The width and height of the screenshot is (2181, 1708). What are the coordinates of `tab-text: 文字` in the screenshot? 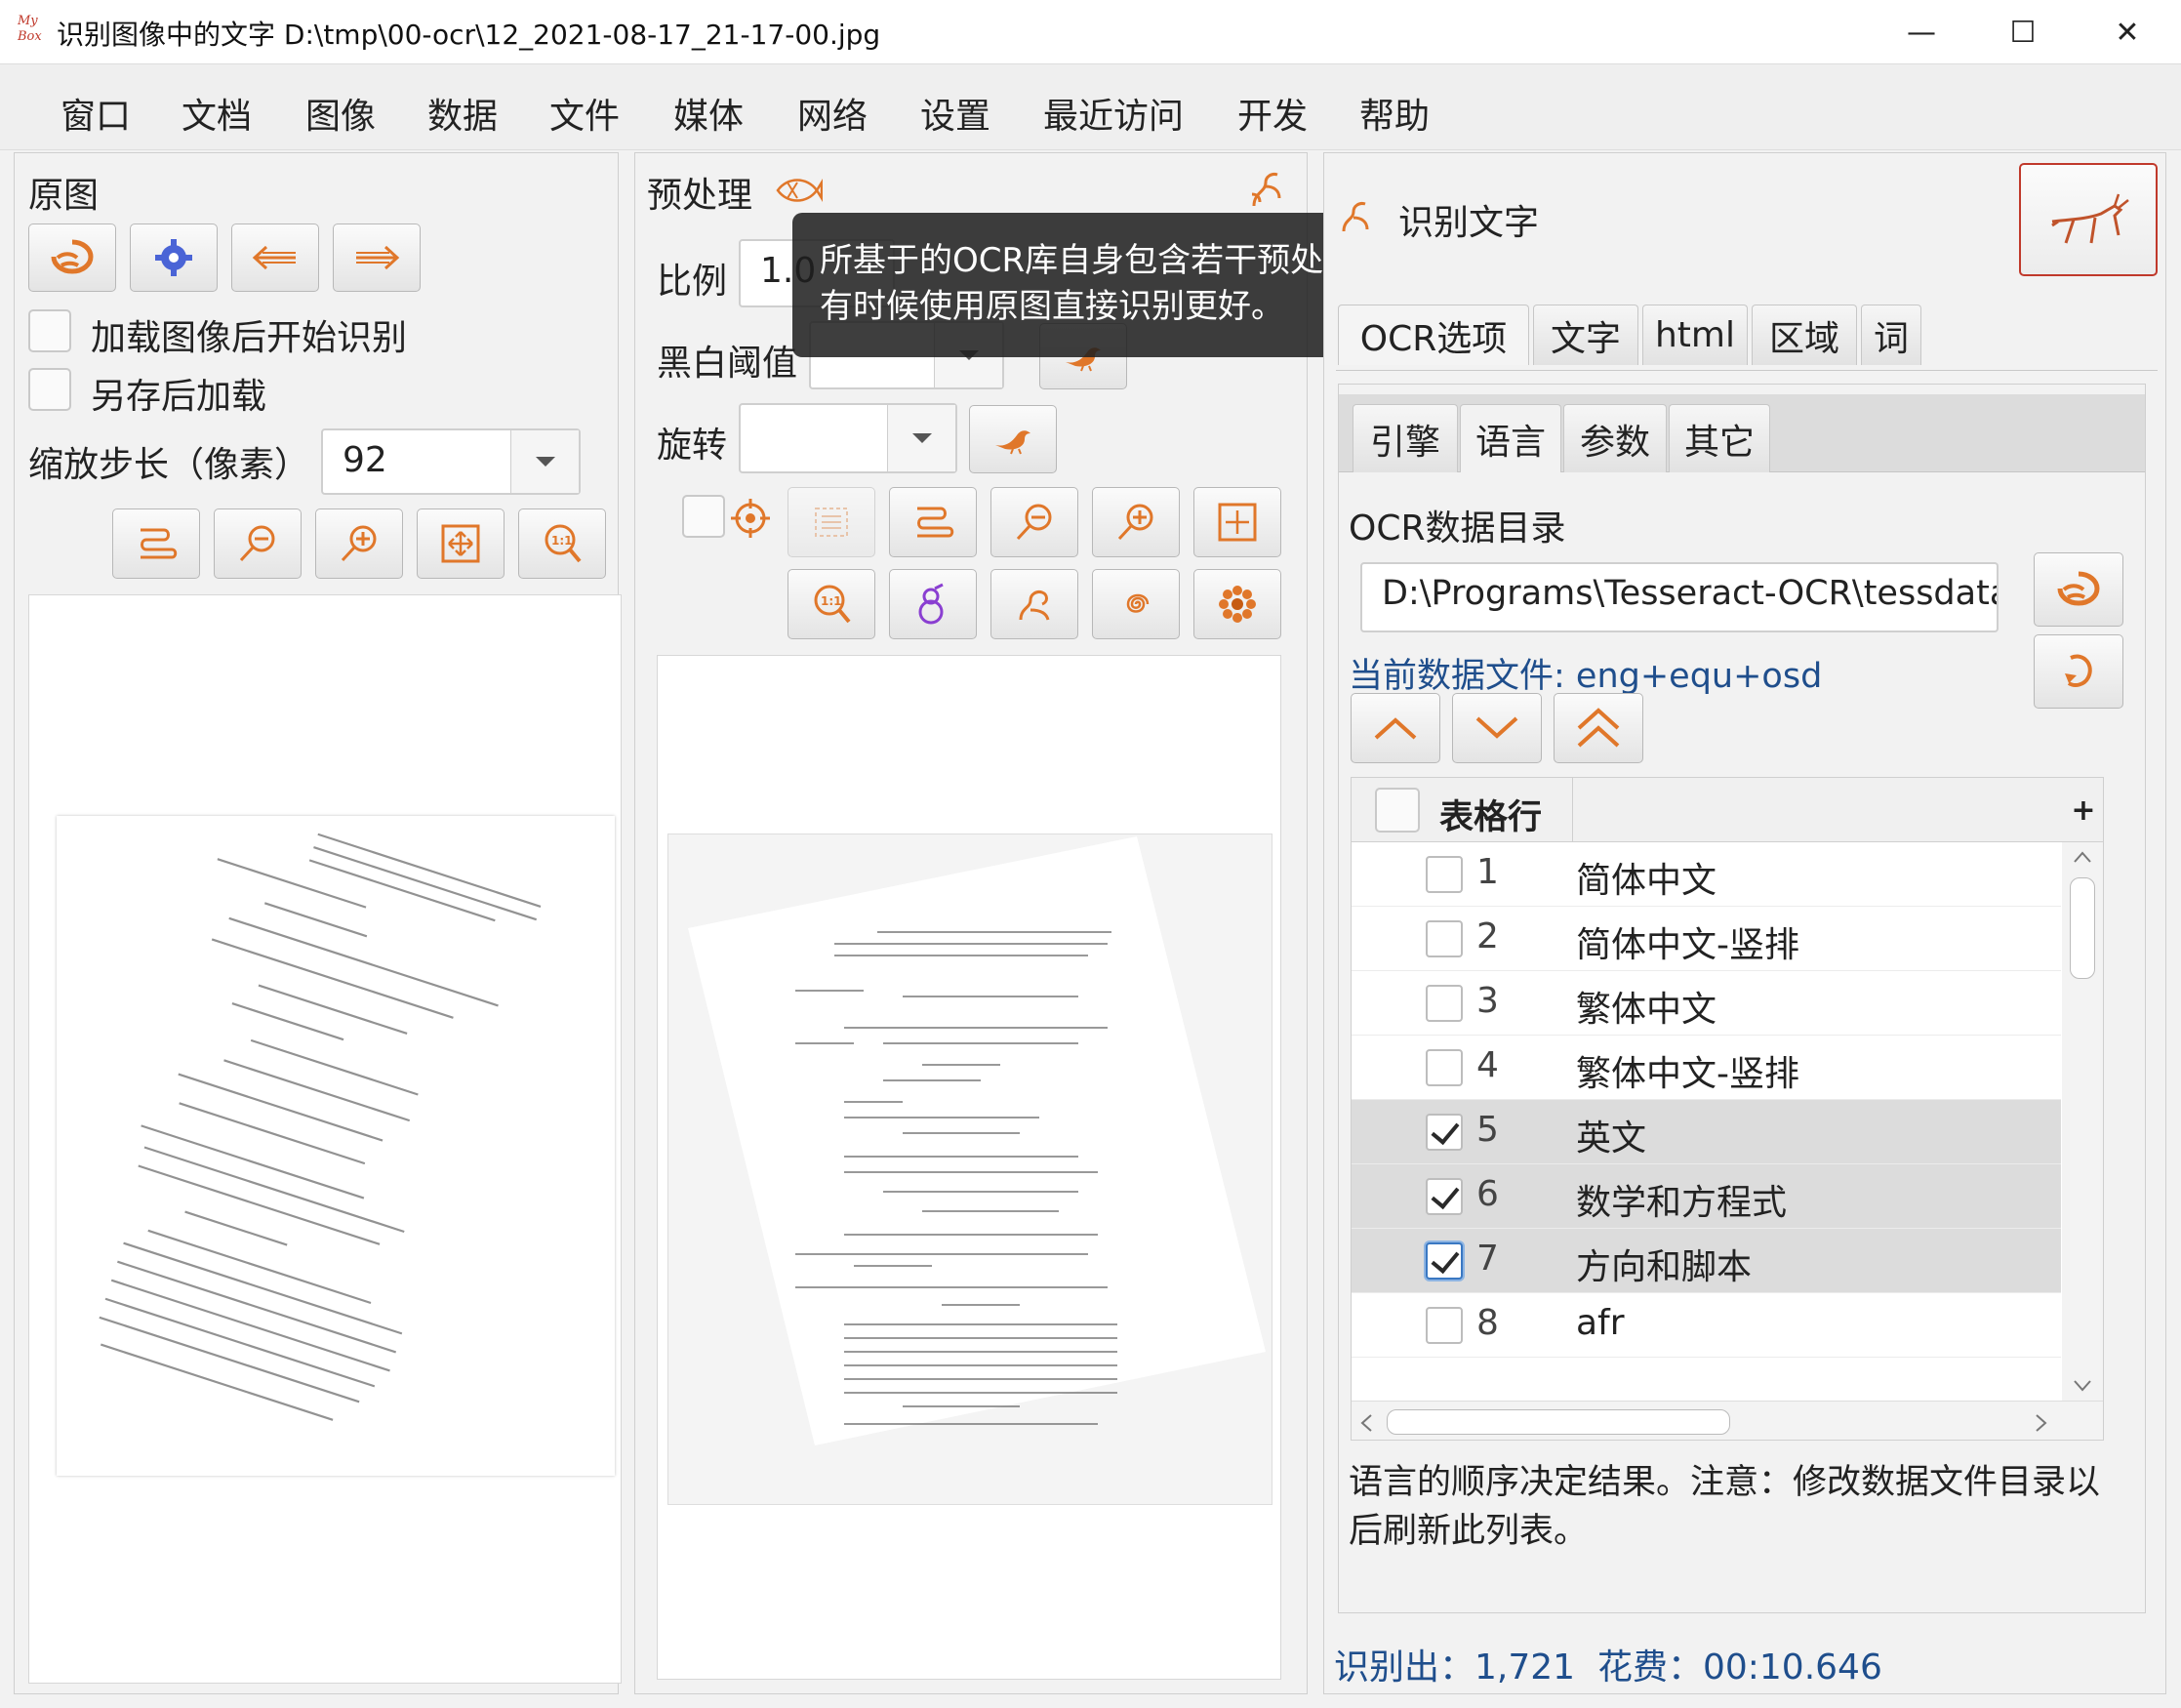 It's located at (1585, 335).